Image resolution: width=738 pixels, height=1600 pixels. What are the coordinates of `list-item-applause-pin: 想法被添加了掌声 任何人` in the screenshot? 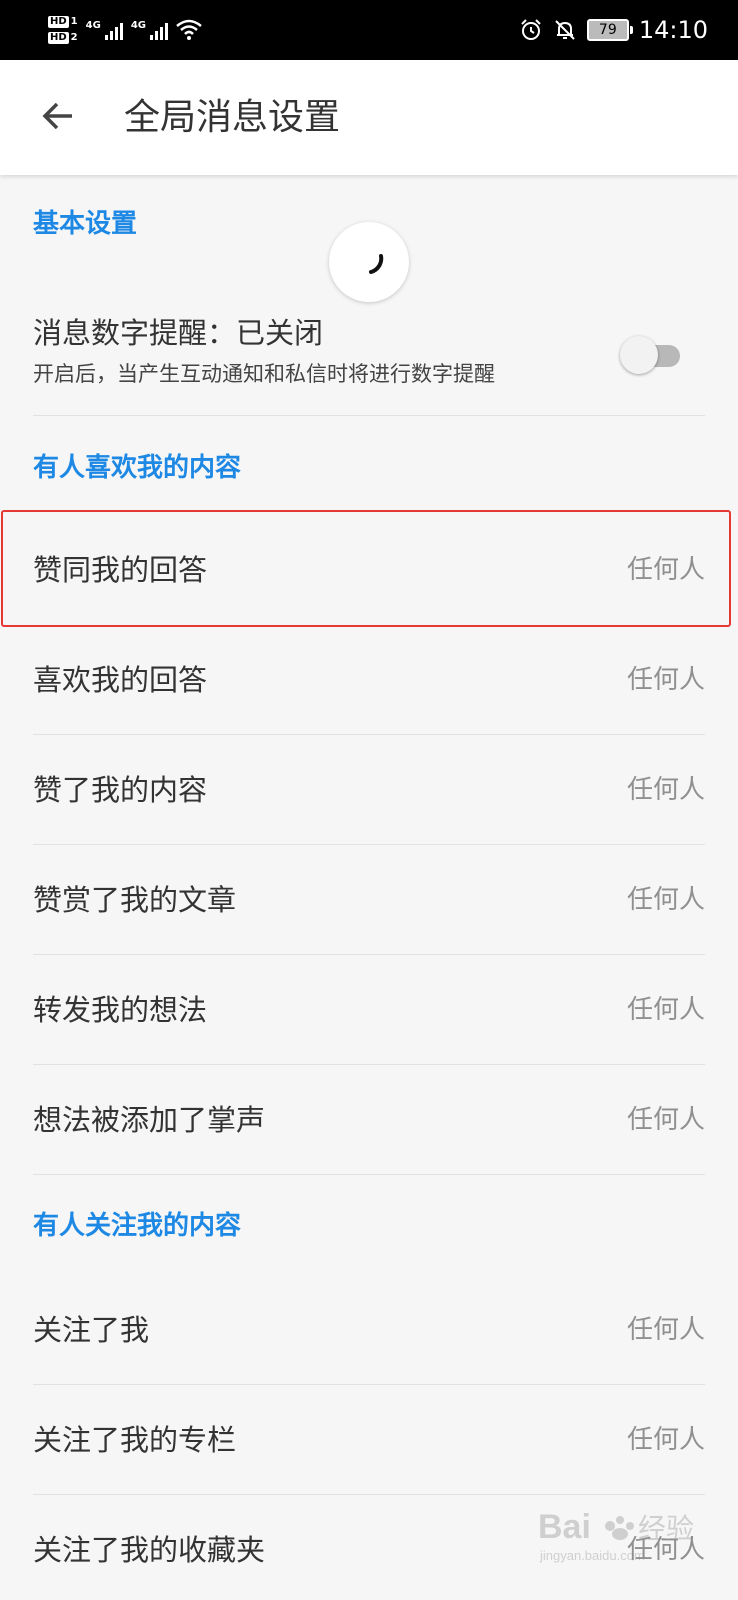 It's located at (369, 1120).